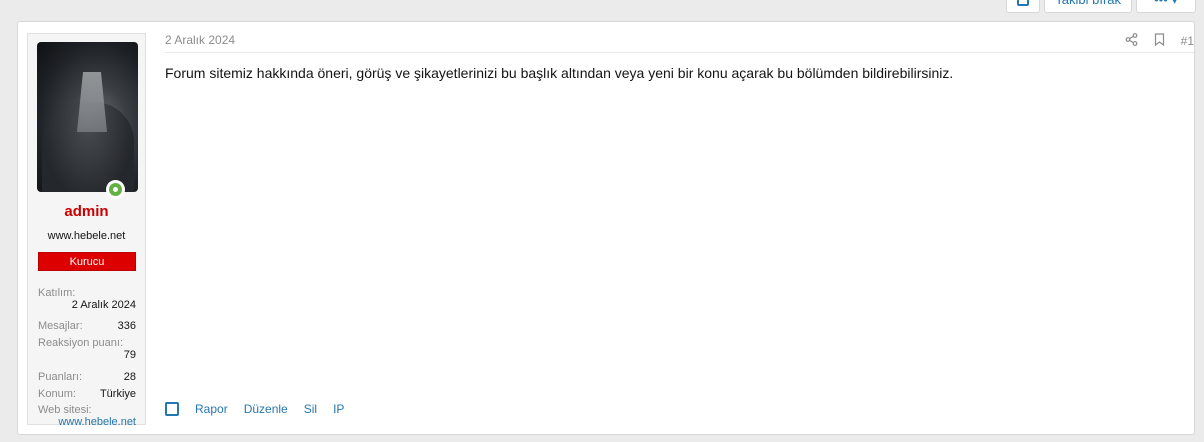  Describe the element at coordinates (87, 326) in the screenshot. I see `stat-messages: Mesajlar: 336` at that location.